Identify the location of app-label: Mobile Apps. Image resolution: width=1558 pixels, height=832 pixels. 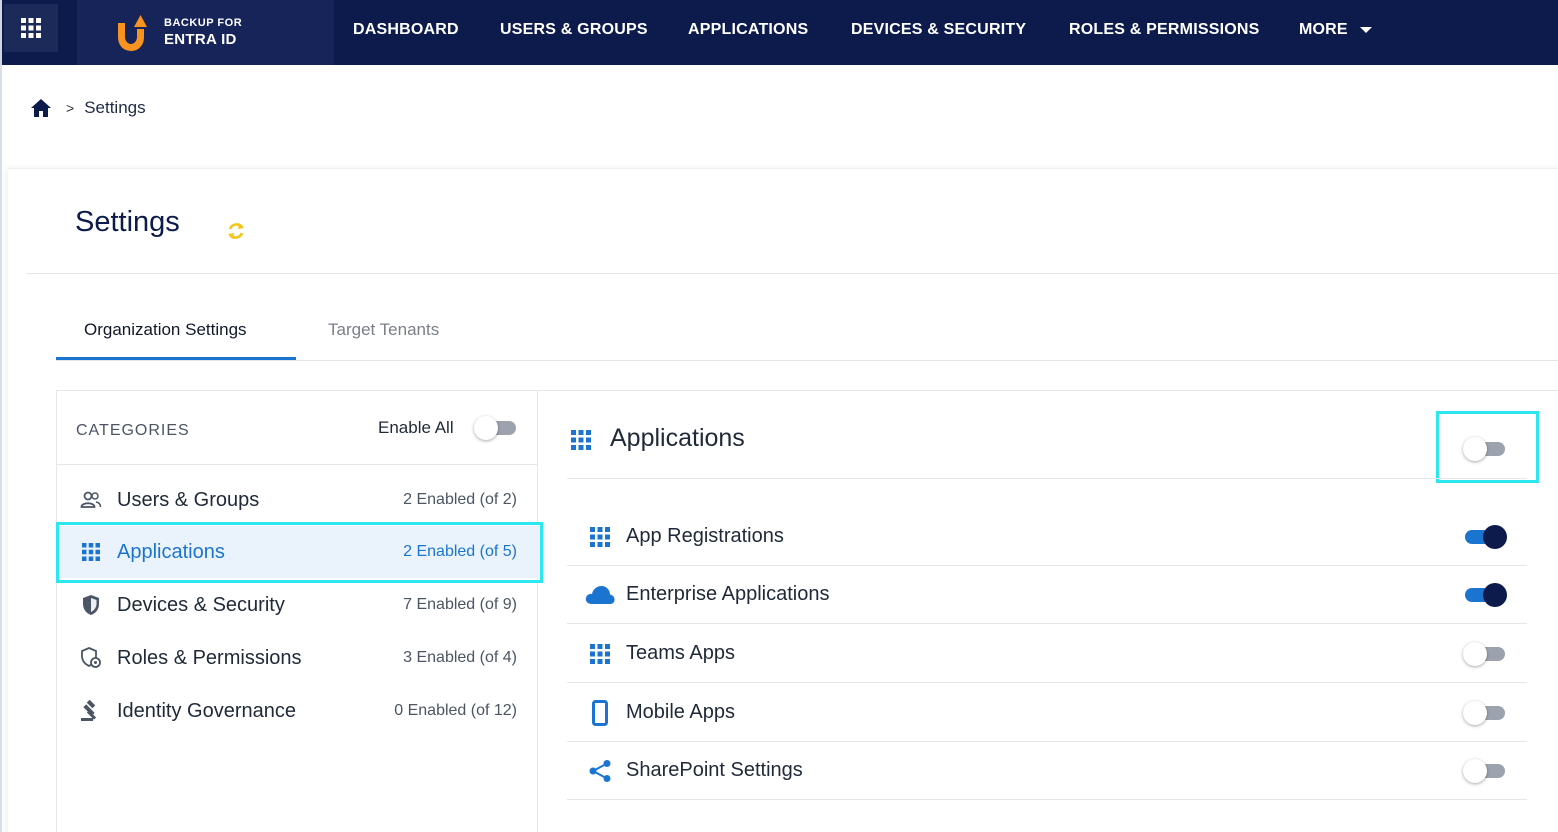
(680, 712).